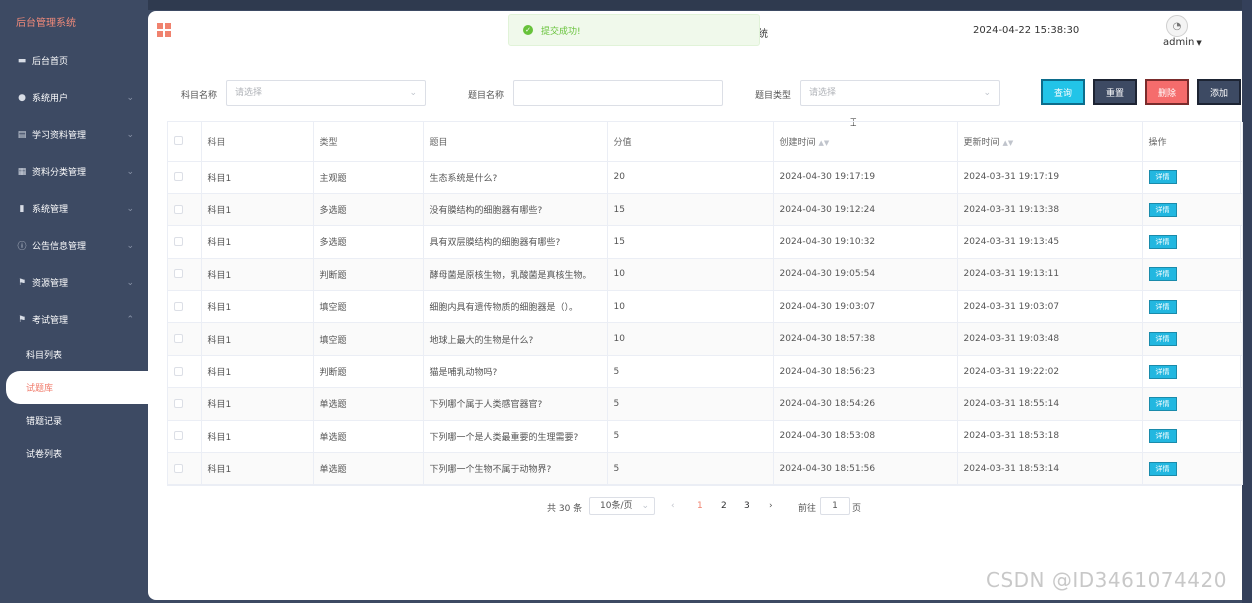 The width and height of the screenshot is (1252, 603). What do you see at coordinates (74, 420) in the screenshot?
I see `submenu-item: 错题记录` at bounding box center [74, 420].